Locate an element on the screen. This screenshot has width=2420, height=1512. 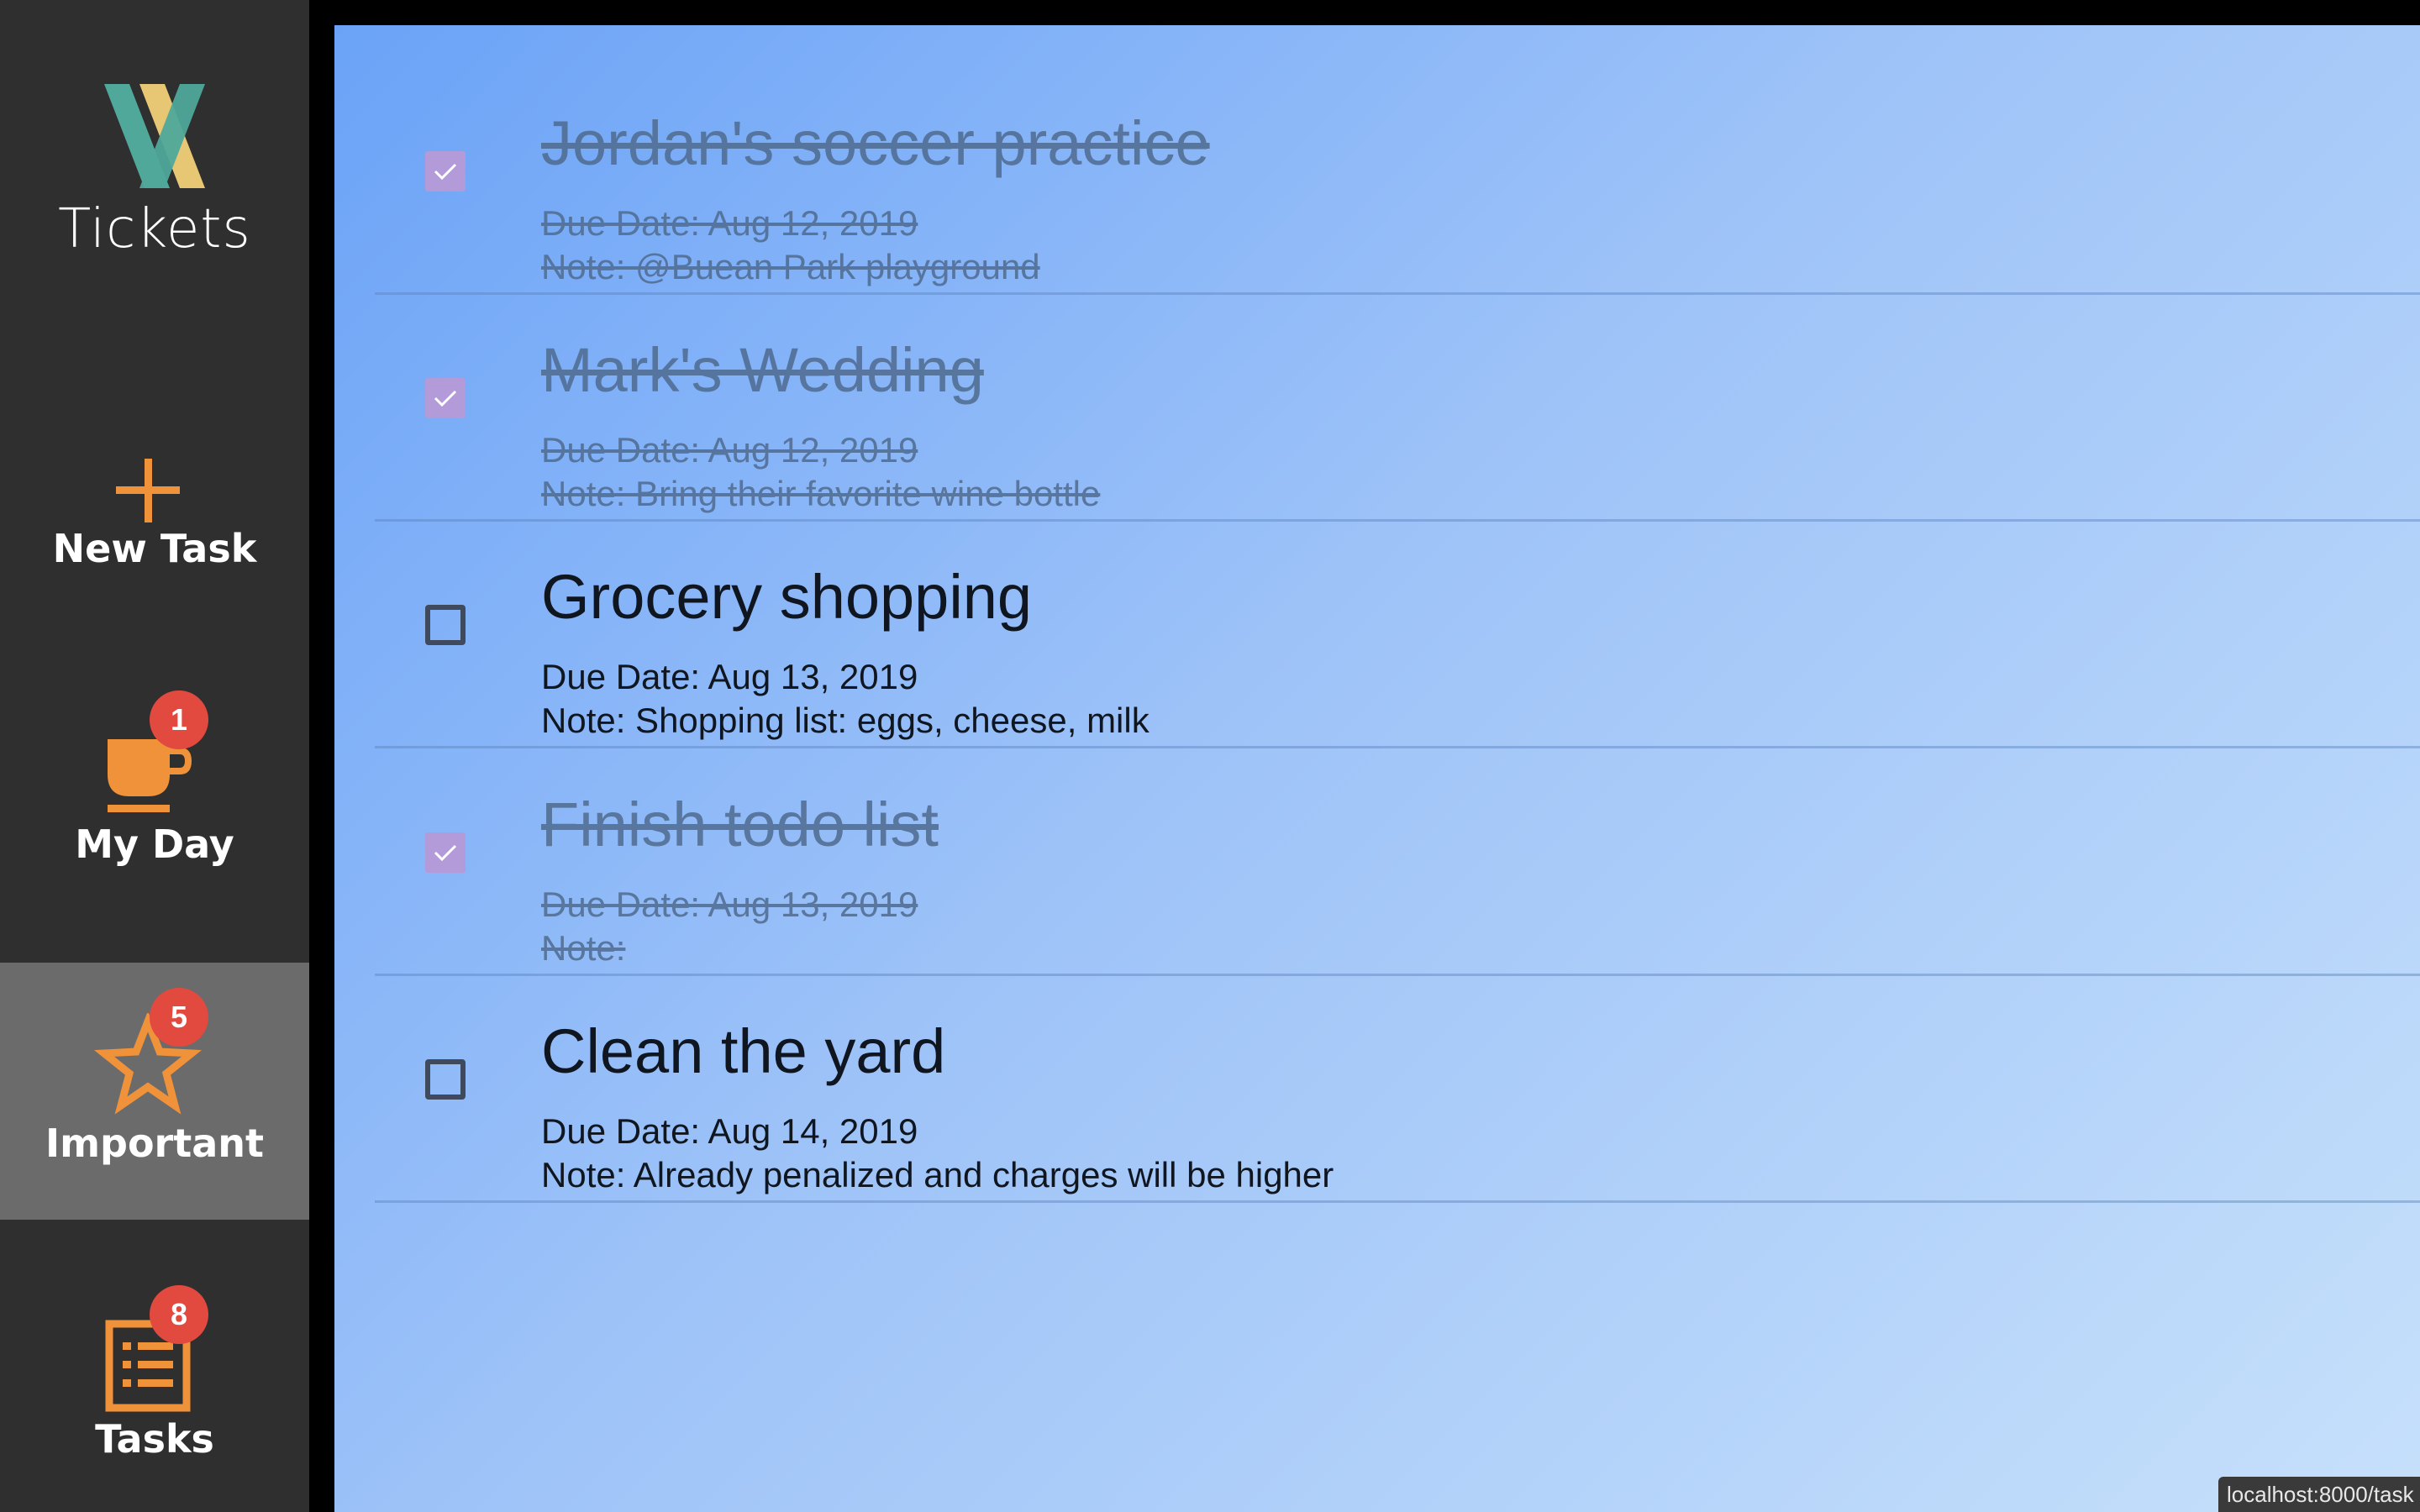
task-title: Clean the yard is located at coordinates (743, 1051).